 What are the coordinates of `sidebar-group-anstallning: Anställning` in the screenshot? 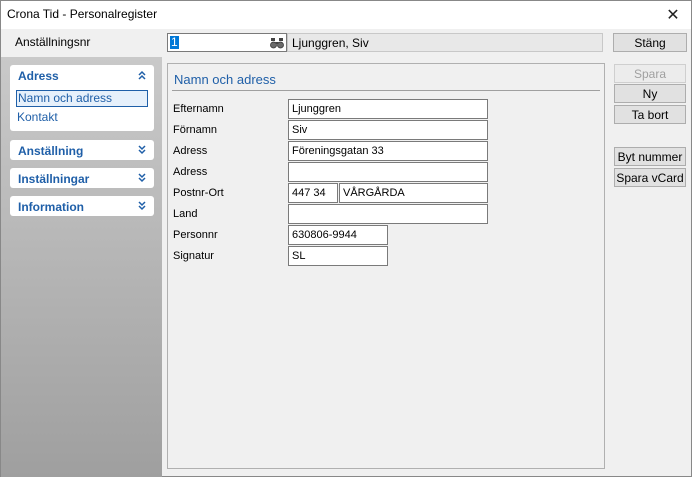 It's located at (82, 150).